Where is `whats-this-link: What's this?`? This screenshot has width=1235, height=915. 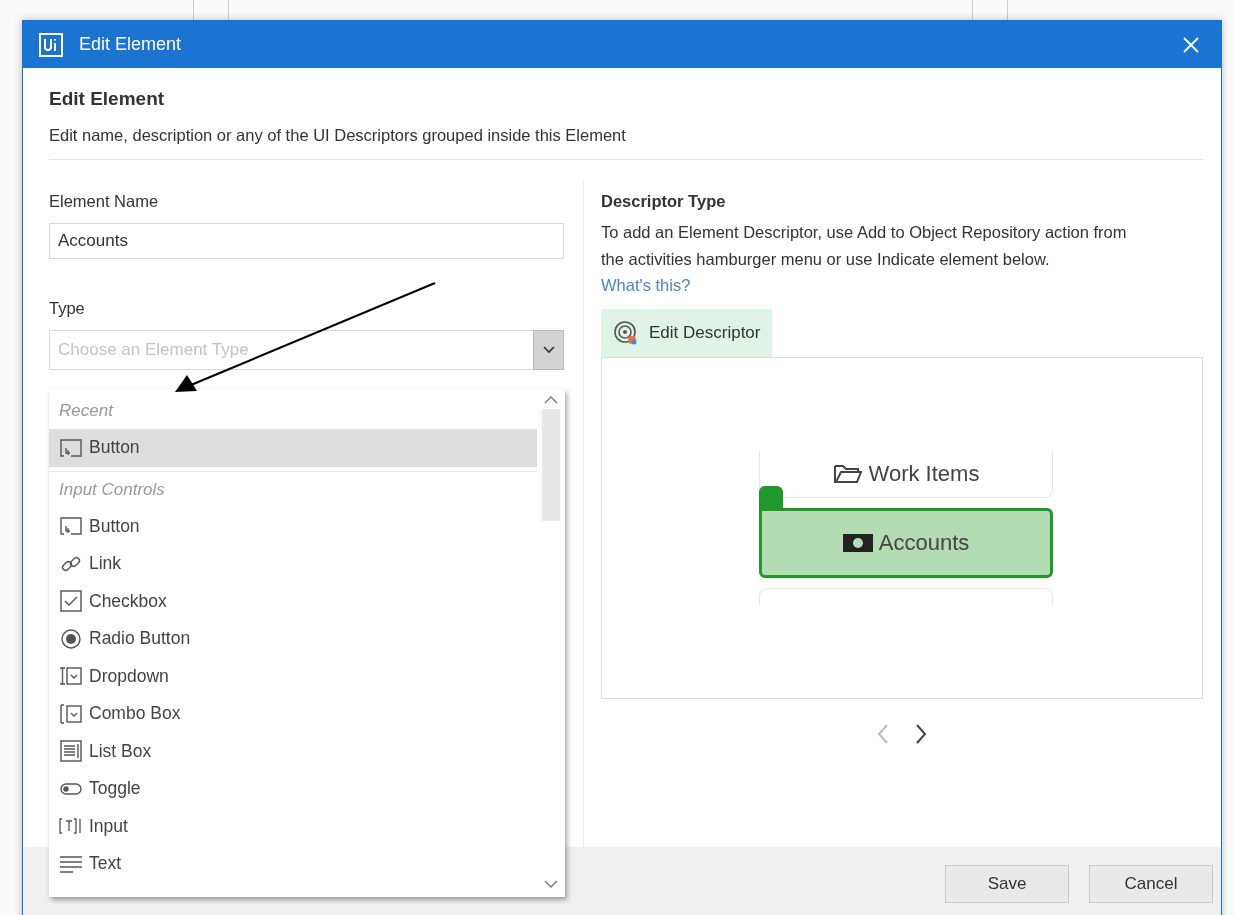
whats-this-link: What's this? is located at coordinates (646, 285).